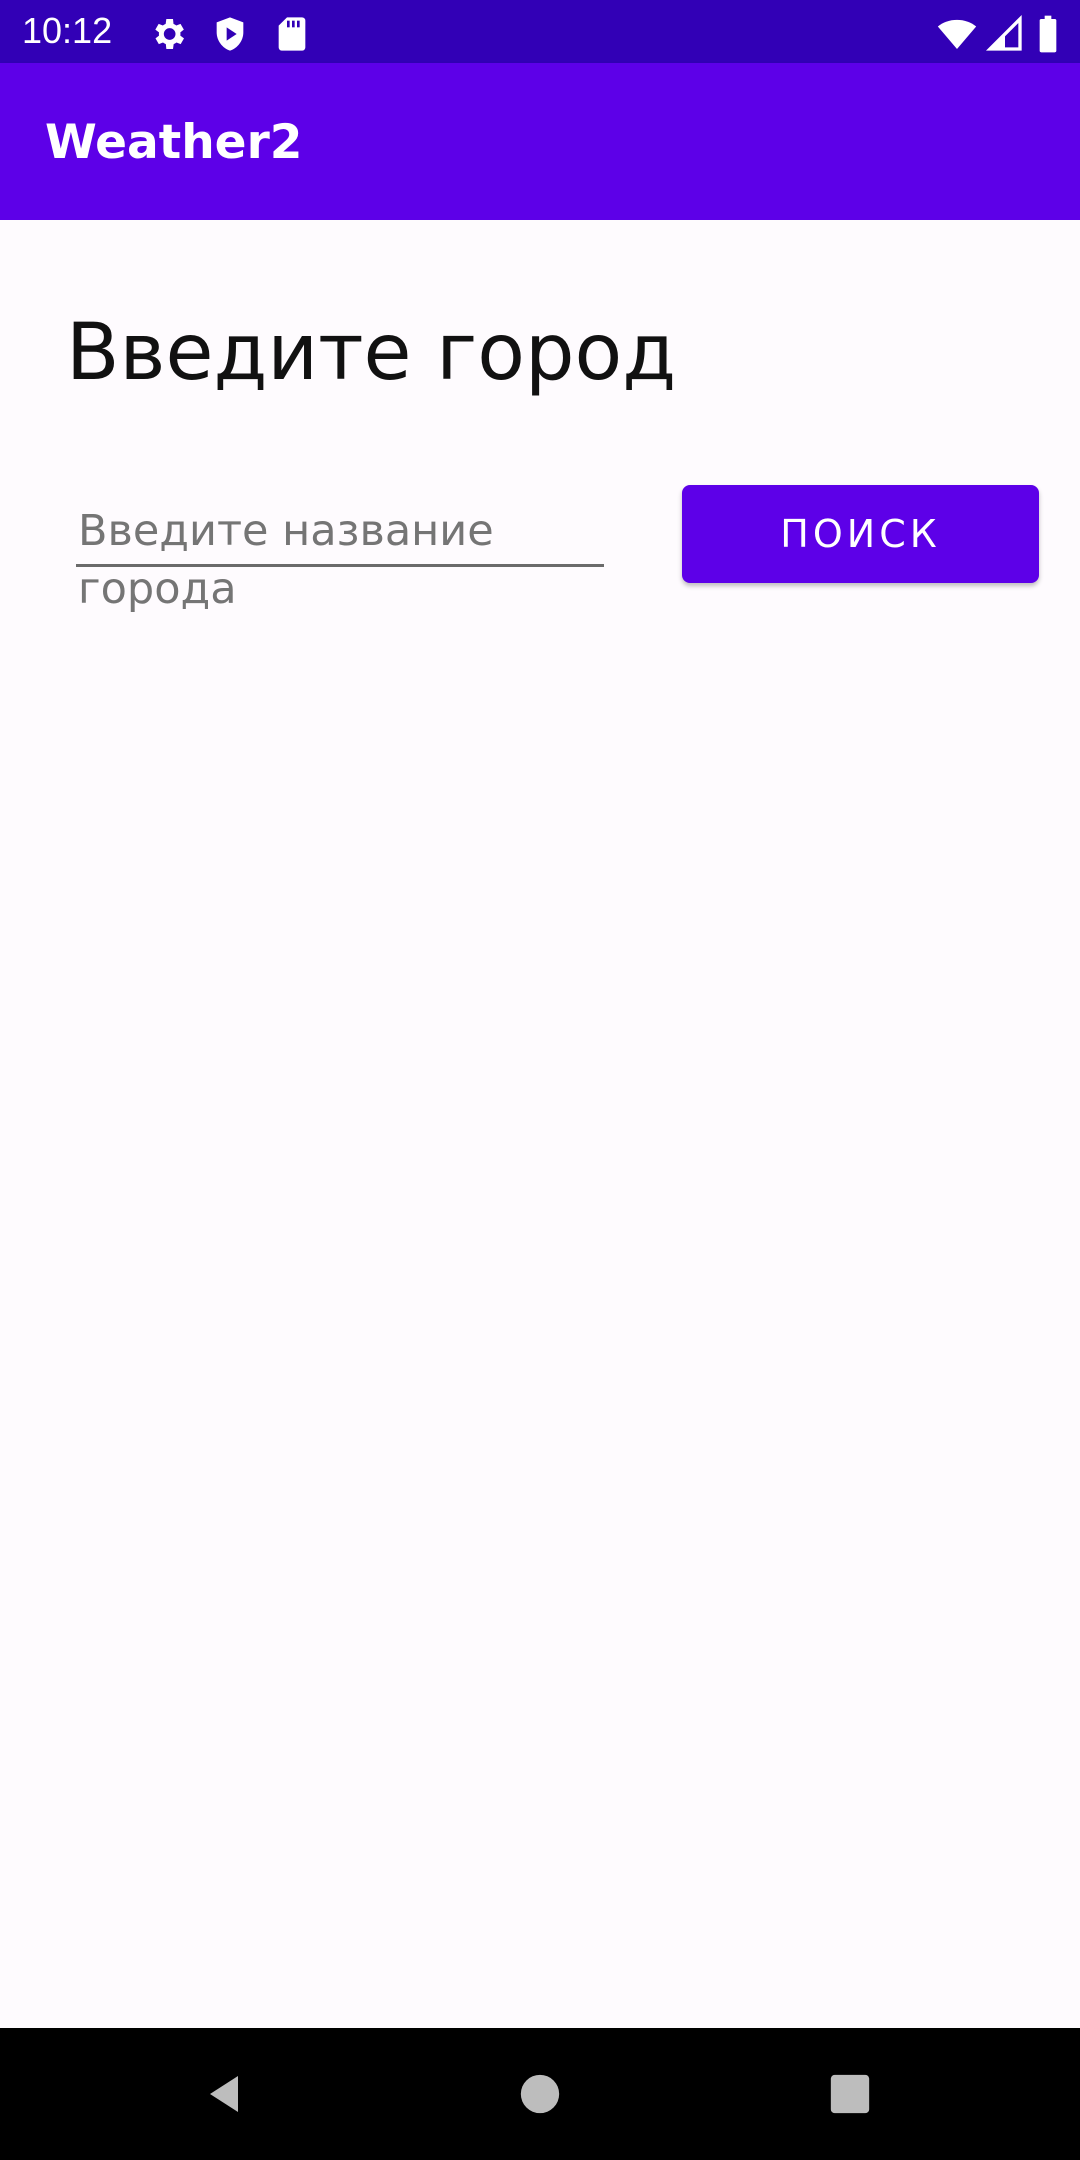 This screenshot has height=2160, width=1080. What do you see at coordinates (292, 34) in the screenshot?
I see `sd-card-icon` at bounding box center [292, 34].